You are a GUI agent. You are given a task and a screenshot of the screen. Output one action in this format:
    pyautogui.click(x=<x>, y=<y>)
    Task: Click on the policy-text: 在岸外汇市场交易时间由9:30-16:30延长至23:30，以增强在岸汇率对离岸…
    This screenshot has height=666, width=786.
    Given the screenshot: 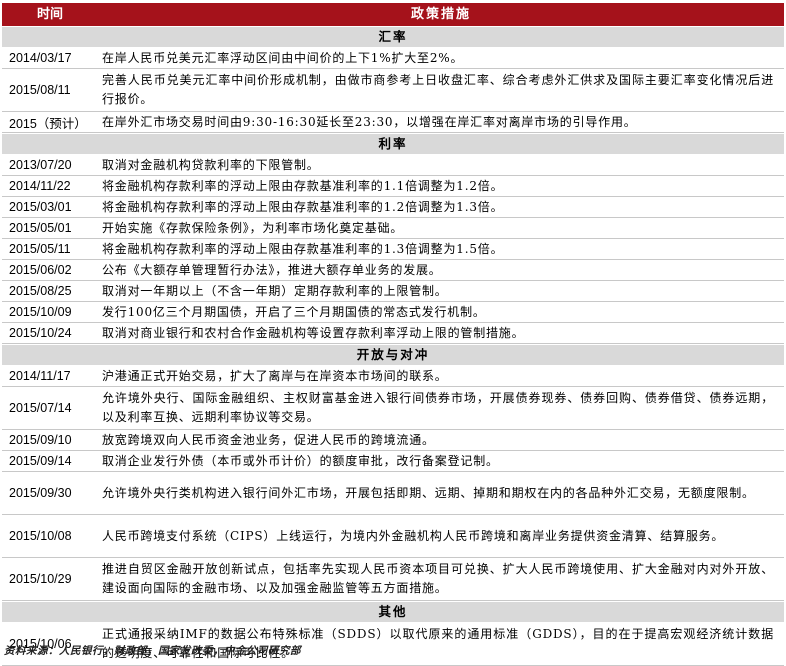 What is the action you would take?
    pyautogui.click(x=369, y=121)
    